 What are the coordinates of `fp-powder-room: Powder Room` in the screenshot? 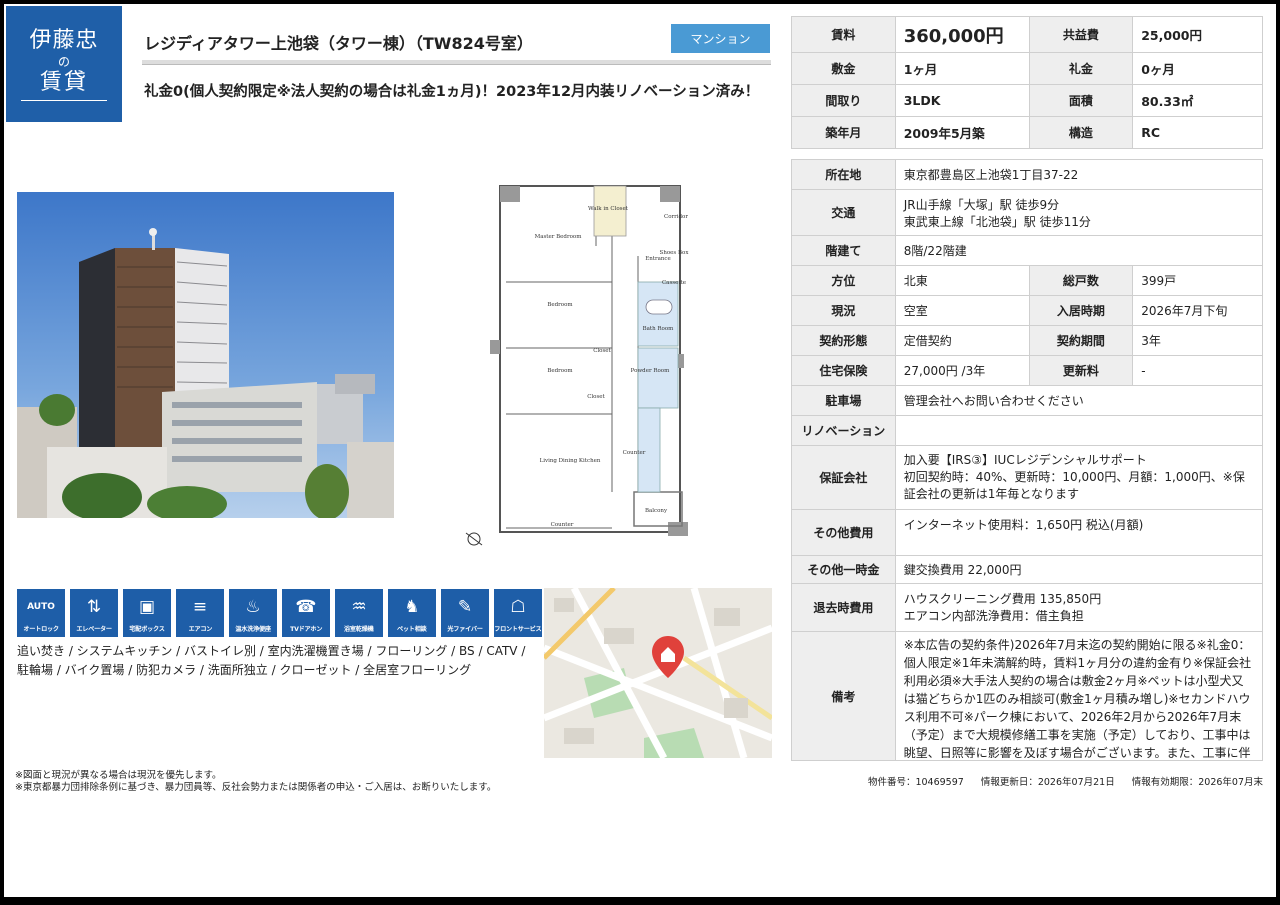 It's located at (650, 371).